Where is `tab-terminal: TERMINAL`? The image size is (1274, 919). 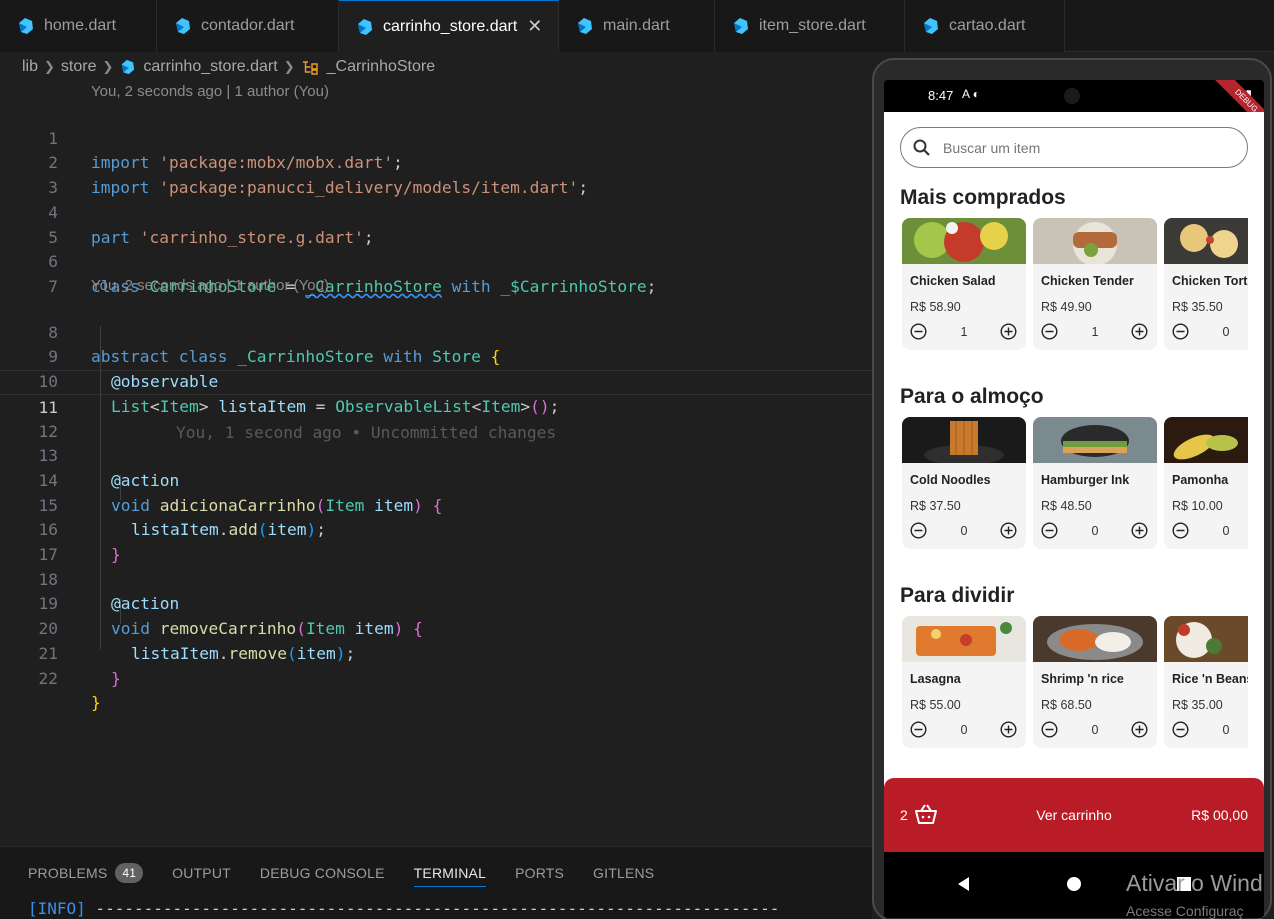 tab-terminal: TERMINAL is located at coordinates (450, 873).